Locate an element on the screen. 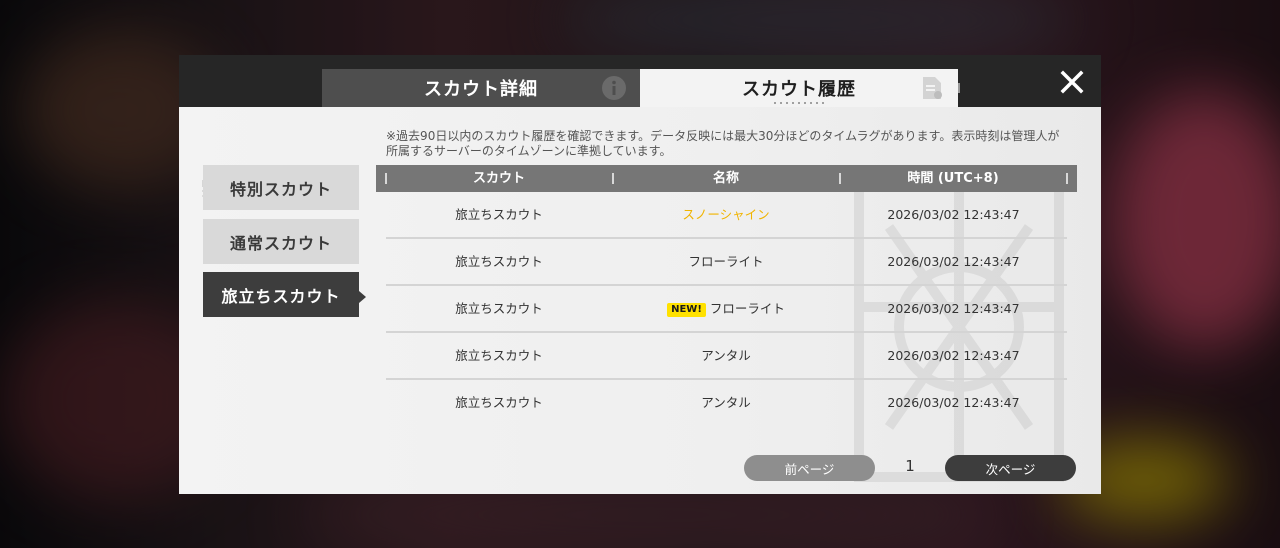  table-row: 旅立ちスカウト フローライト 2026/03/02 12:43:47 is located at coordinates (726, 262).